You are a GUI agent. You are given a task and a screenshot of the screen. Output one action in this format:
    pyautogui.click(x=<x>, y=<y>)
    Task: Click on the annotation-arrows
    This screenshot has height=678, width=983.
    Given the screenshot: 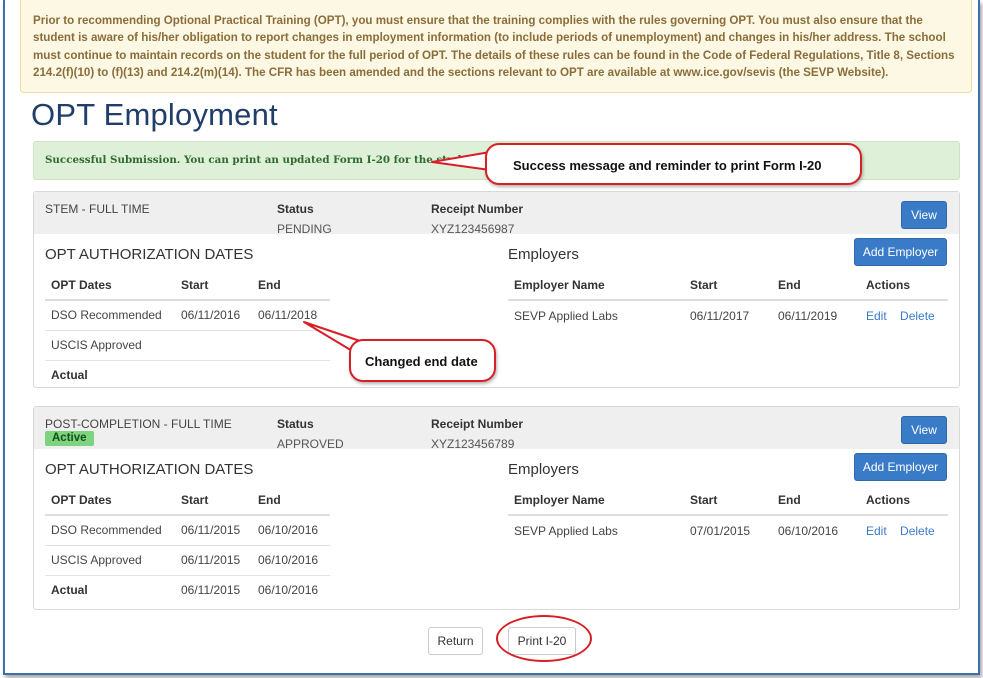 What is the action you would take?
    pyautogui.click(x=397, y=252)
    